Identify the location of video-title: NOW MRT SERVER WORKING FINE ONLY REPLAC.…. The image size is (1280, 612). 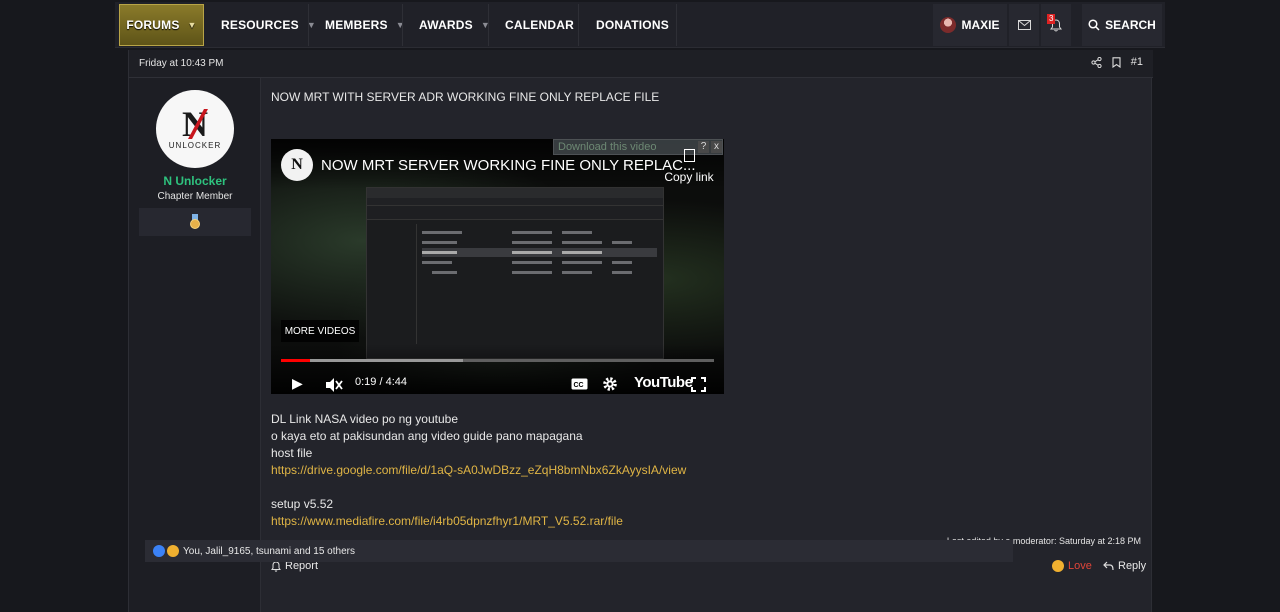
(508, 165).